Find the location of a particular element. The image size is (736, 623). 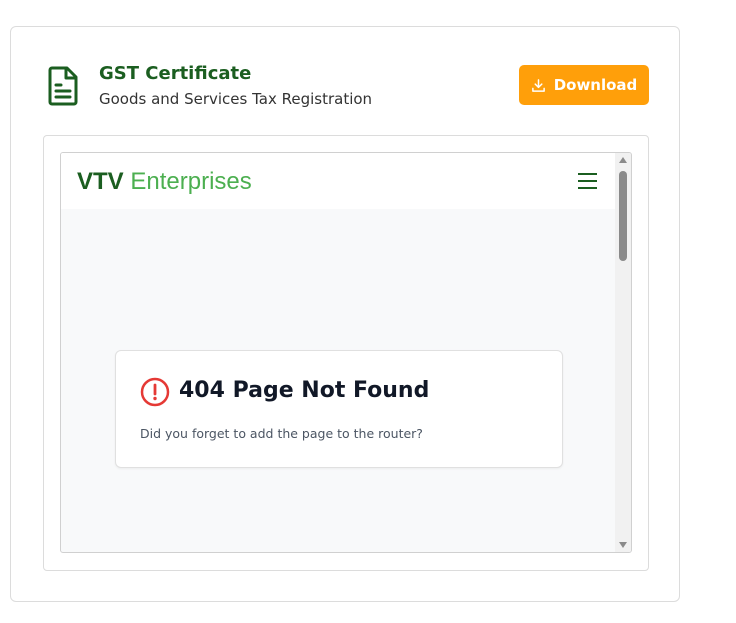

download-button: Download is located at coordinates (584, 85).